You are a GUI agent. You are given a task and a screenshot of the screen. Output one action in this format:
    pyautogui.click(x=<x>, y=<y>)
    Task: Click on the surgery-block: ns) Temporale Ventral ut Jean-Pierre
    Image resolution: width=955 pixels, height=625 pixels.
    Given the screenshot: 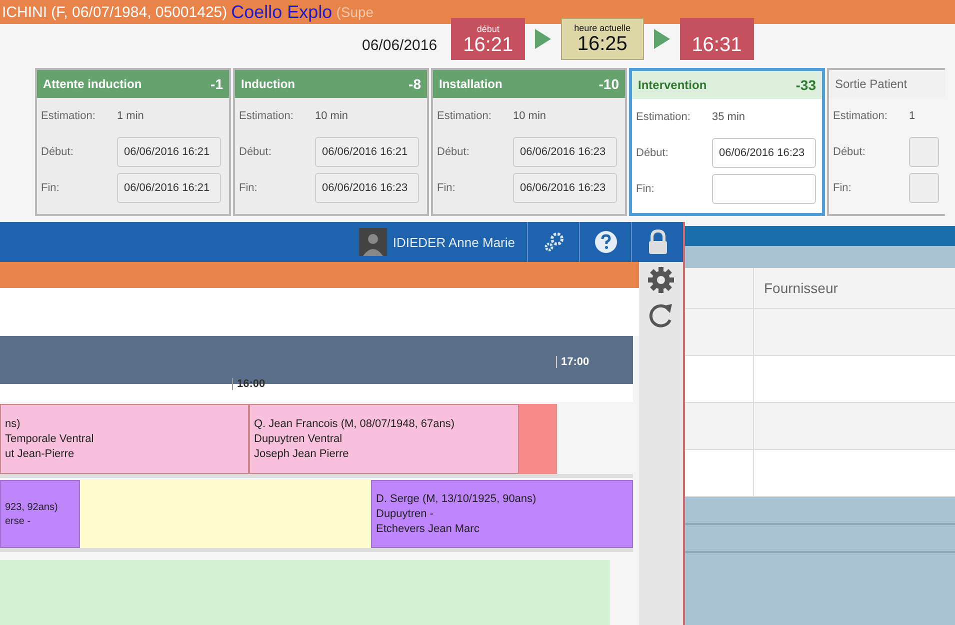 What is the action you would take?
    pyautogui.click(x=124, y=439)
    